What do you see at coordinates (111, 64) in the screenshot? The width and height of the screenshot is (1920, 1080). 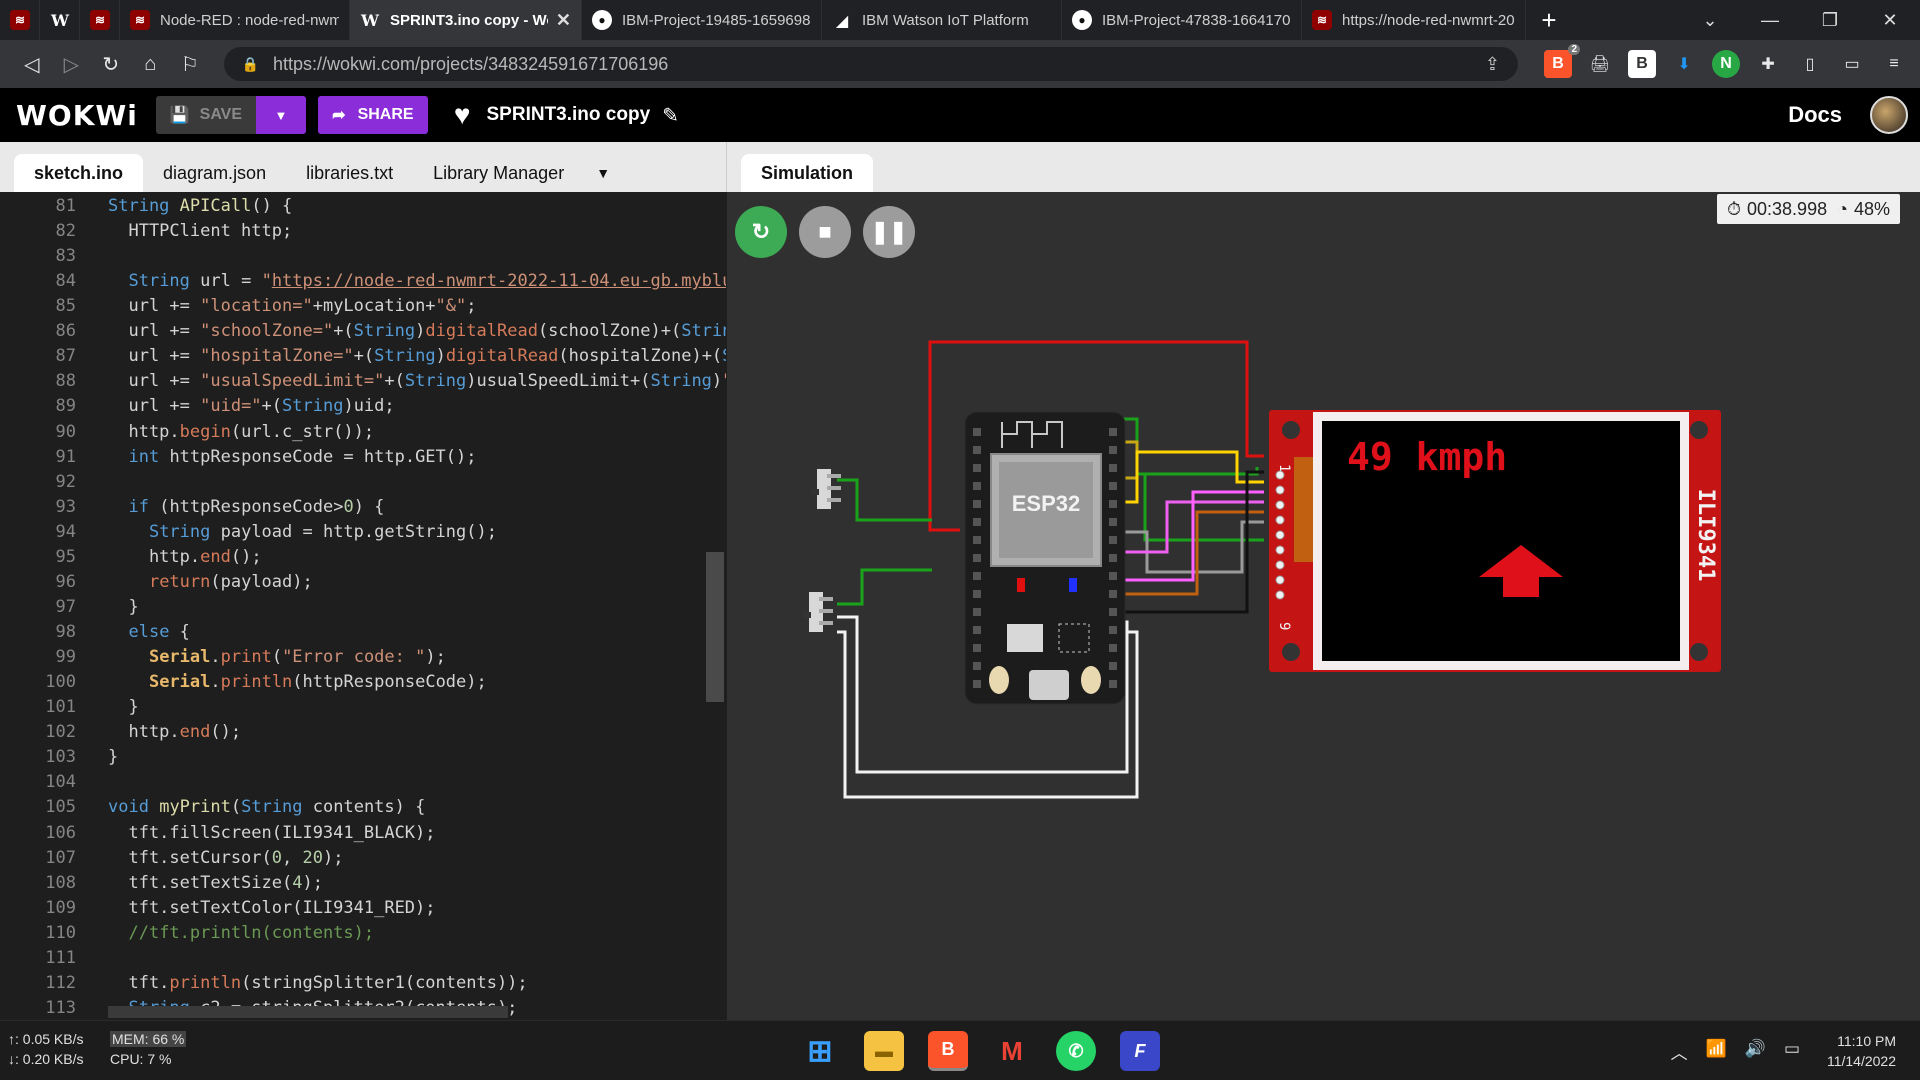 I see `reload-button: ↻` at bounding box center [111, 64].